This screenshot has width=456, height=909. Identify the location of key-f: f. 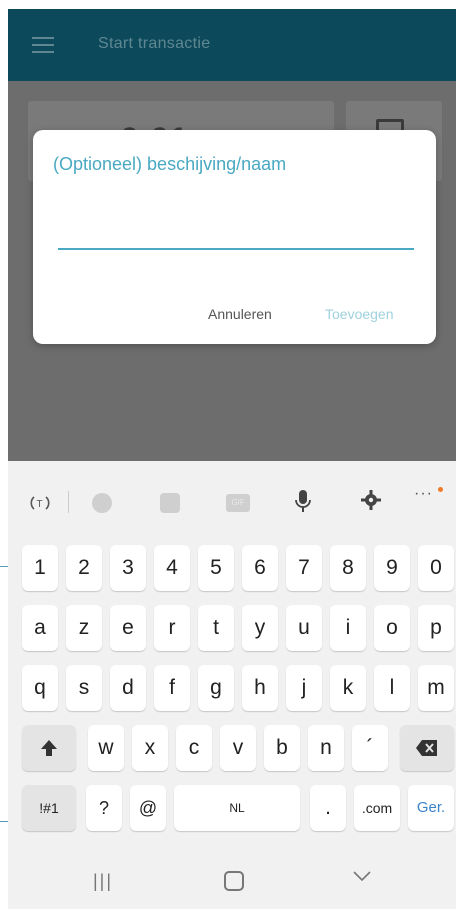
(172, 688).